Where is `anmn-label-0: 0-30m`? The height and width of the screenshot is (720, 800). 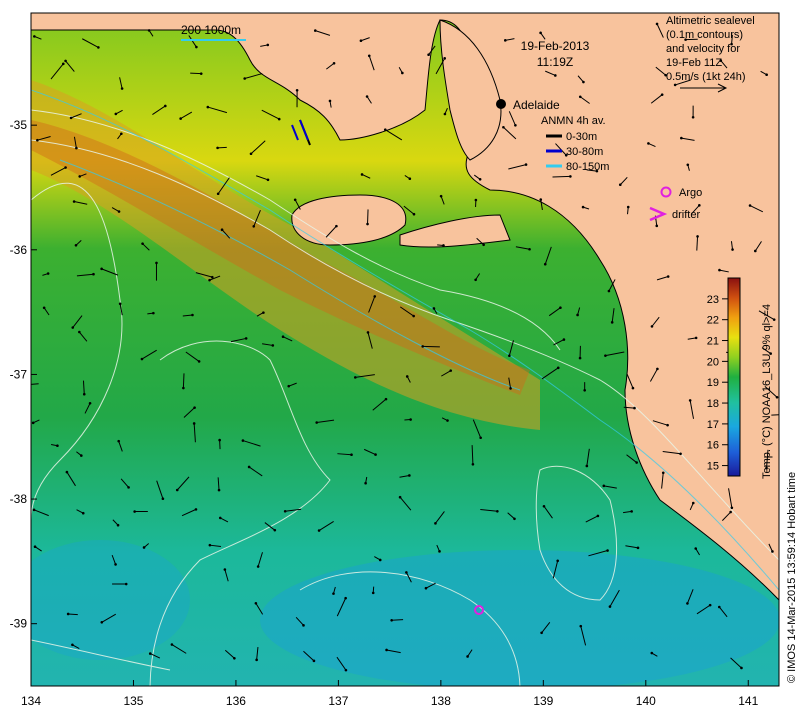
anmn-label-0: 0-30m is located at coordinates (581, 137).